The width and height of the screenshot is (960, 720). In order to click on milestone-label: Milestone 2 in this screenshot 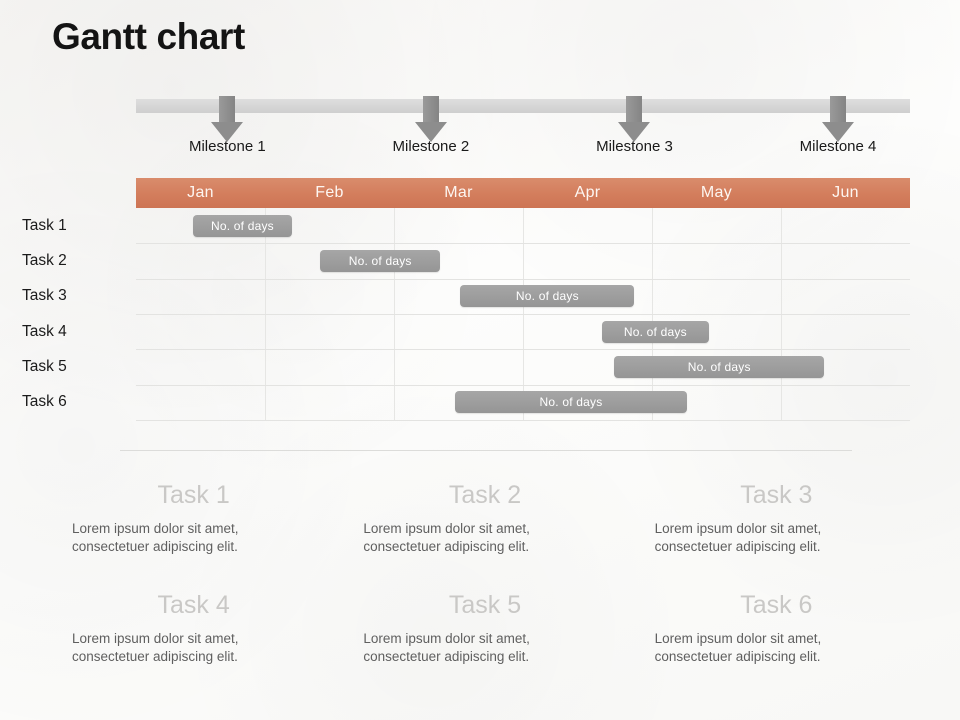, I will do `click(431, 146)`.